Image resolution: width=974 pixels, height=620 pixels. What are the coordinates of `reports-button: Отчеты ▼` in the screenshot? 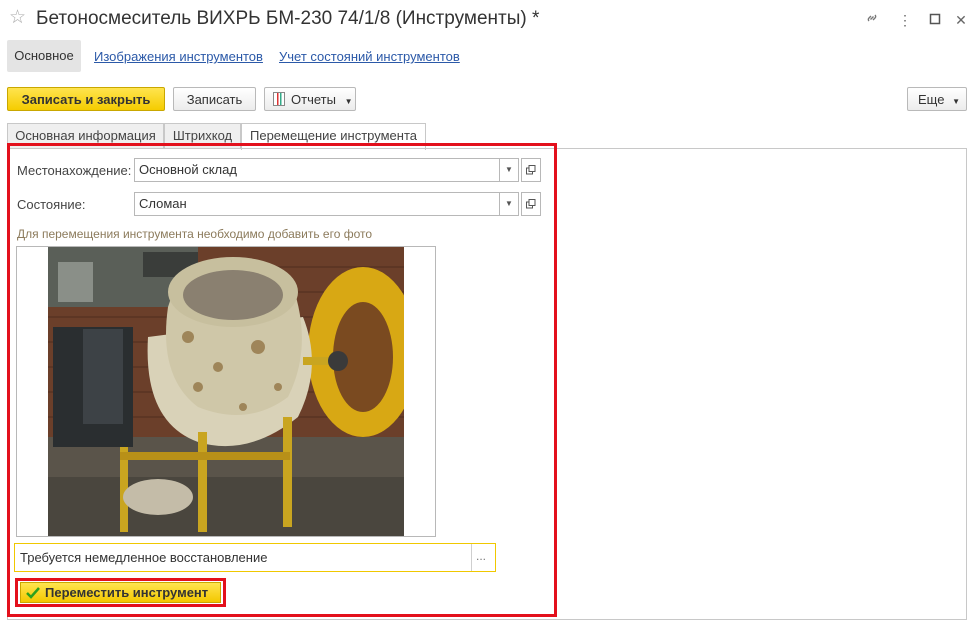 It's located at (310, 99).